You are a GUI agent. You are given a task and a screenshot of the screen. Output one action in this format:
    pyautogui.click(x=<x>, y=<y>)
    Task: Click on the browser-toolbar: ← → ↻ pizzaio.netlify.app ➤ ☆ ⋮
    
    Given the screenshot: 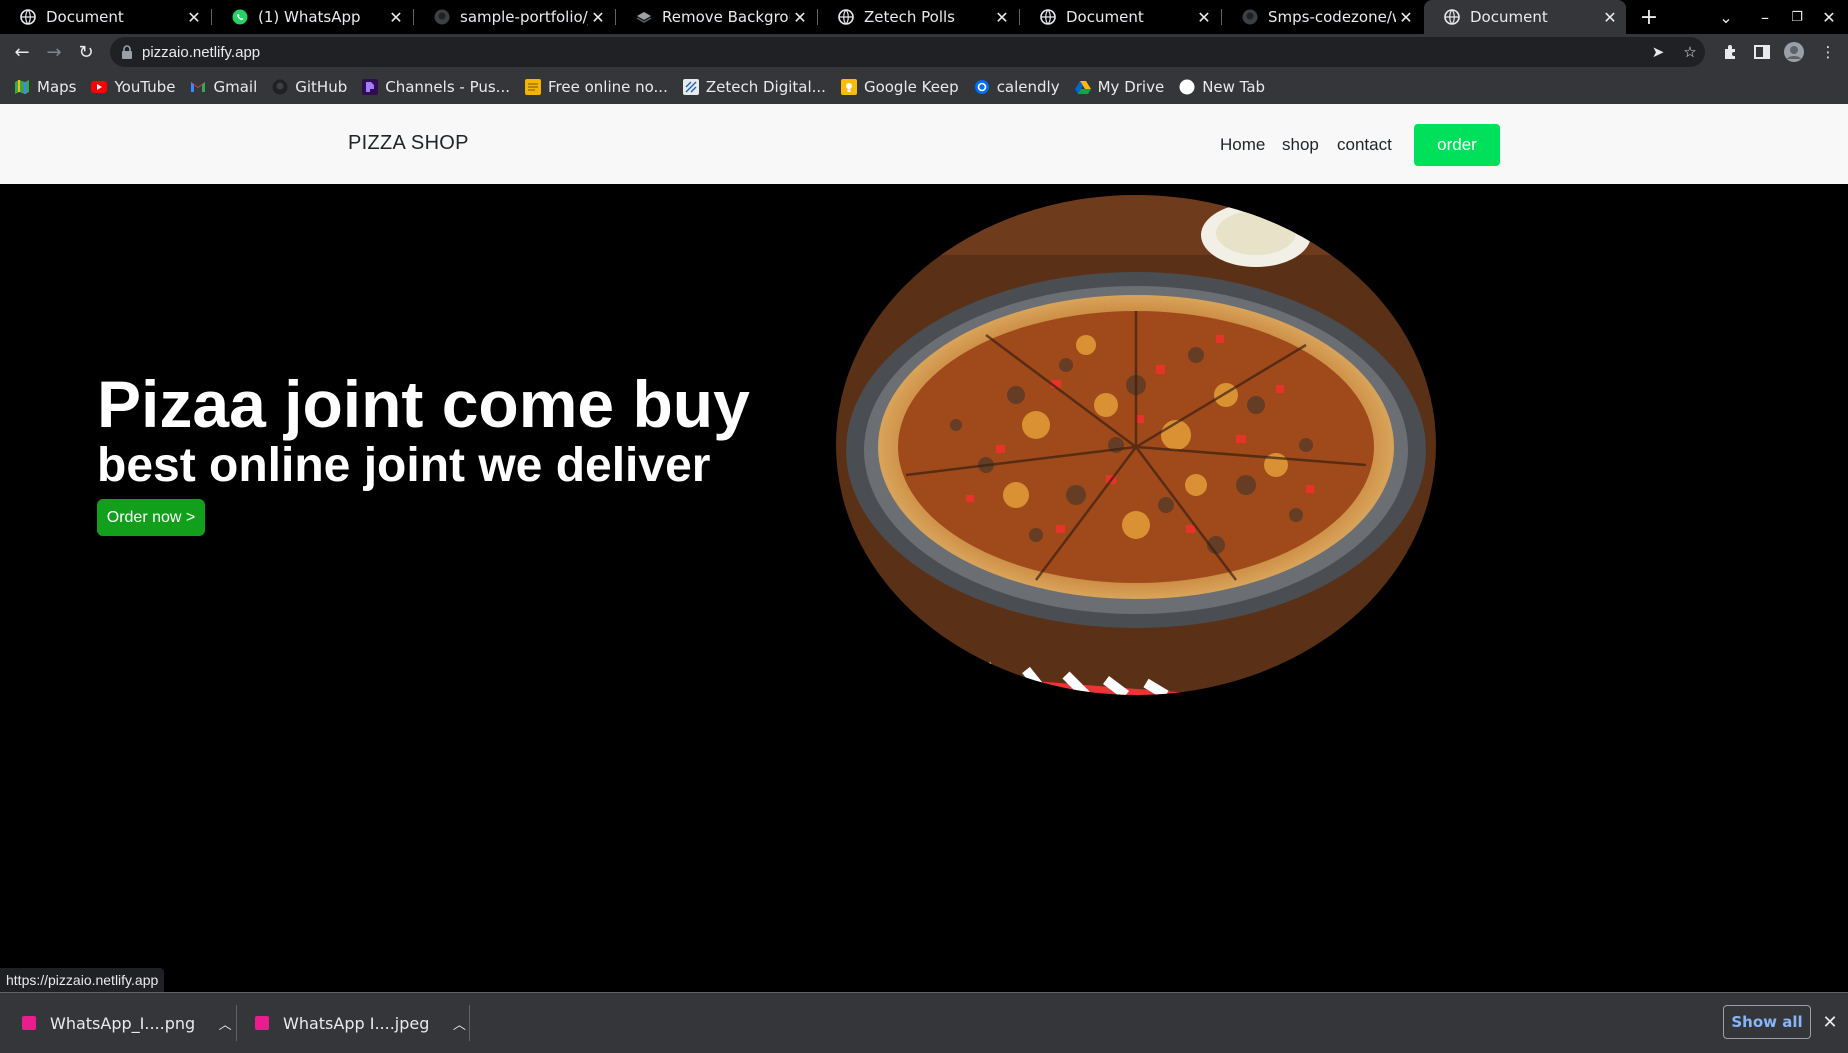 What is the action you would take?
    pyautogui.click(x=924, y=52)
    